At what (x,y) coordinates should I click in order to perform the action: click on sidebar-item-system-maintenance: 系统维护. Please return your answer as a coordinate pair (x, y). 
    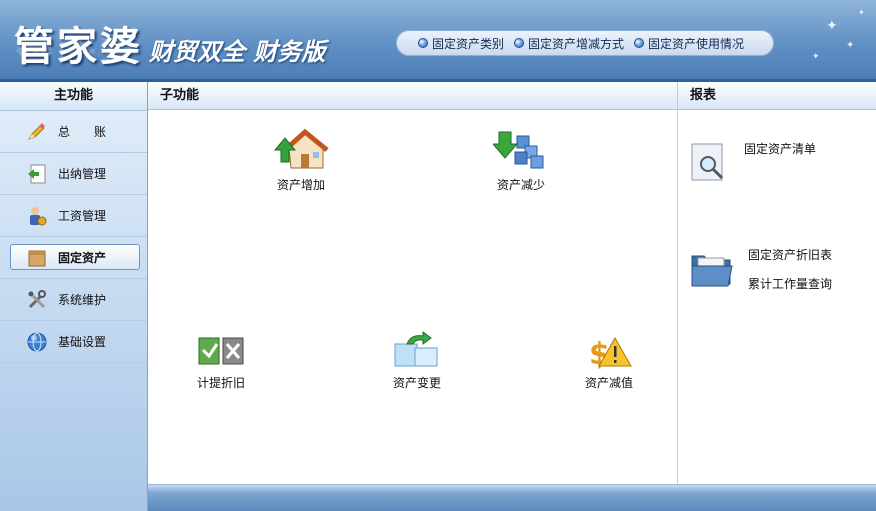
    Looking at the image, I should click on (73, 300).